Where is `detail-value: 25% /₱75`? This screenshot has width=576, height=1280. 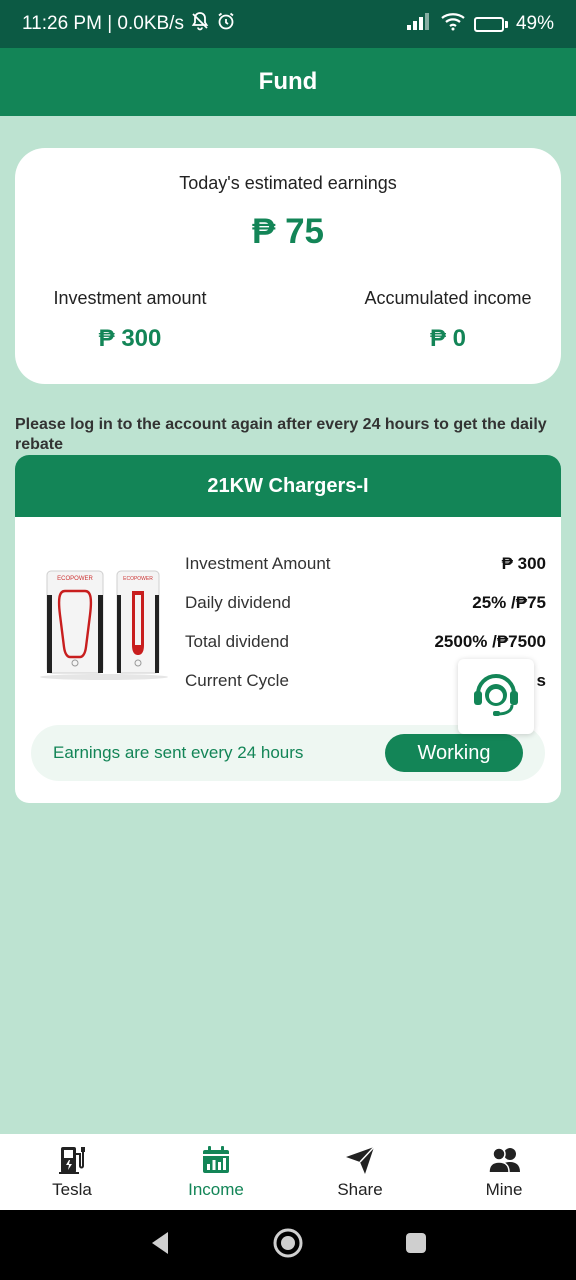 detail-value: 25% /₱75 is located at coordinates (509, 602).